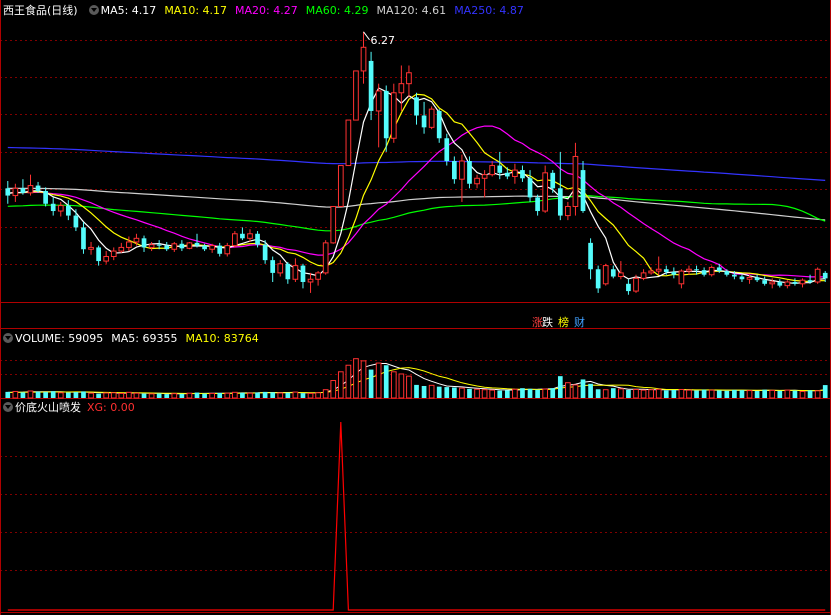 Image resolution: width=831 pixels, height=615 pixels. Describe the element at coordinates (48, 407) in the screenshot. I see `indicator-name: 价底火山喷发` at that location.